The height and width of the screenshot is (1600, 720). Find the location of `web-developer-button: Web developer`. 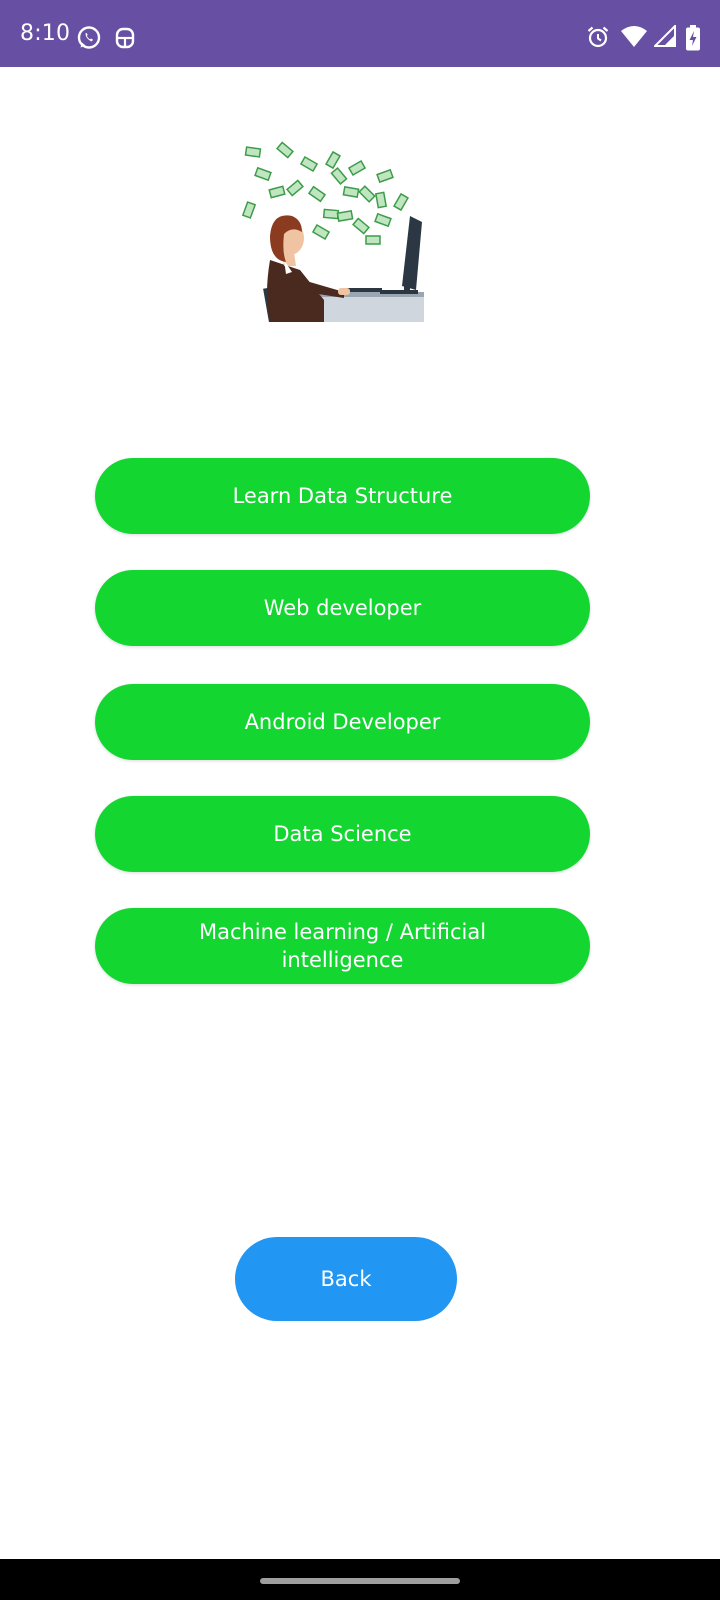

web-developer-button: Web developer is located at coordinates (342, 608).